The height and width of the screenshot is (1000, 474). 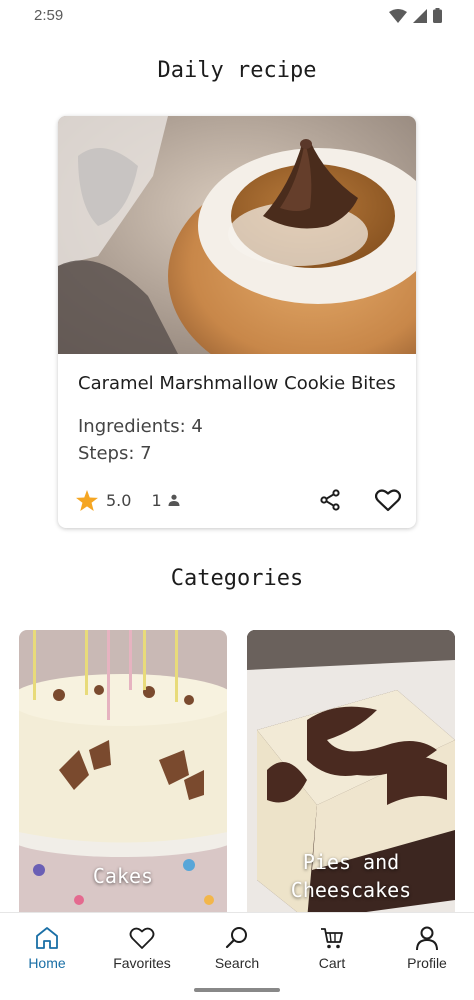 I want to click on category-label-pies: Pies and Cheescakes, so click(x=351, y=876).